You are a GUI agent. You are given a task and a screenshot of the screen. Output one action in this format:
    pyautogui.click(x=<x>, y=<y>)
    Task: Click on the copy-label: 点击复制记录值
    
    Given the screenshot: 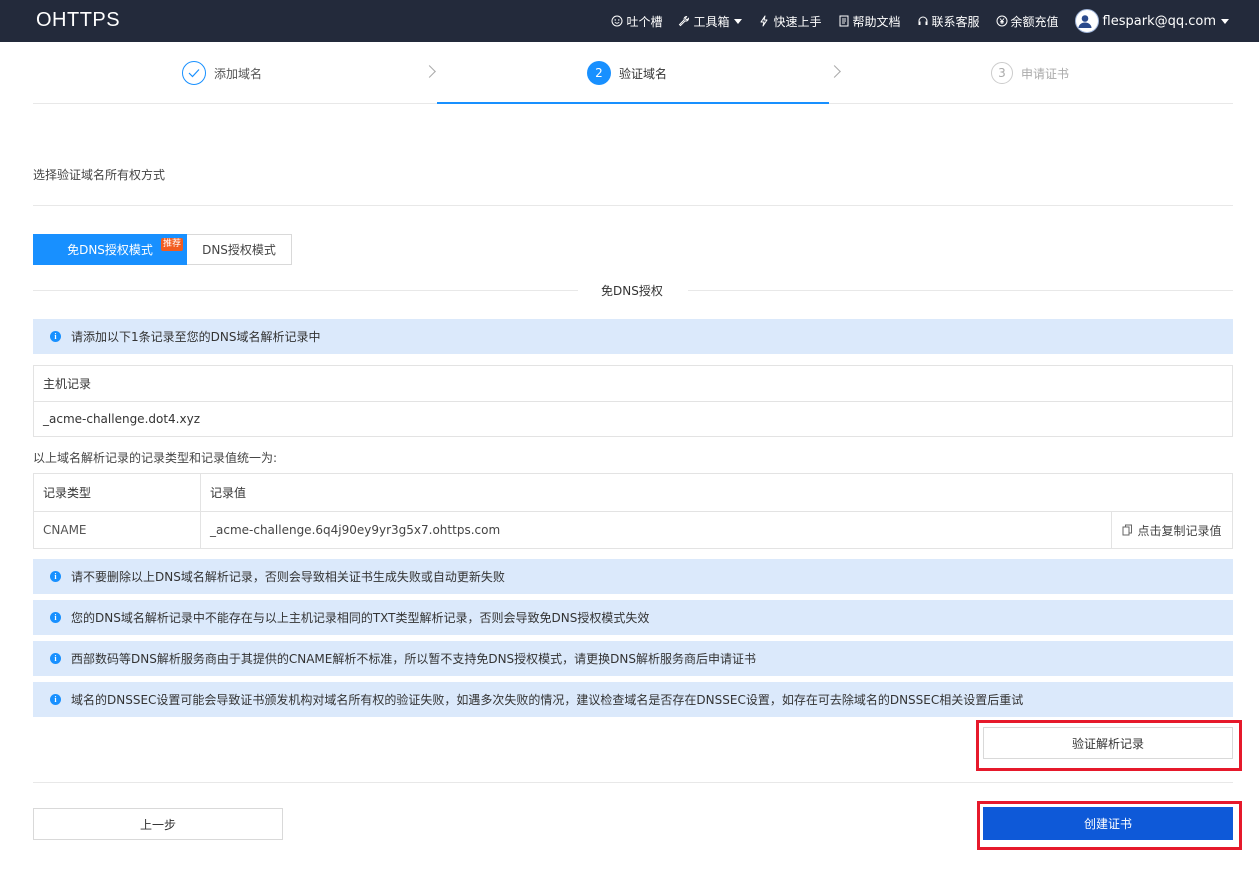 What is the action you would take?
    pyautogui.click(x=1179, y=530)
    